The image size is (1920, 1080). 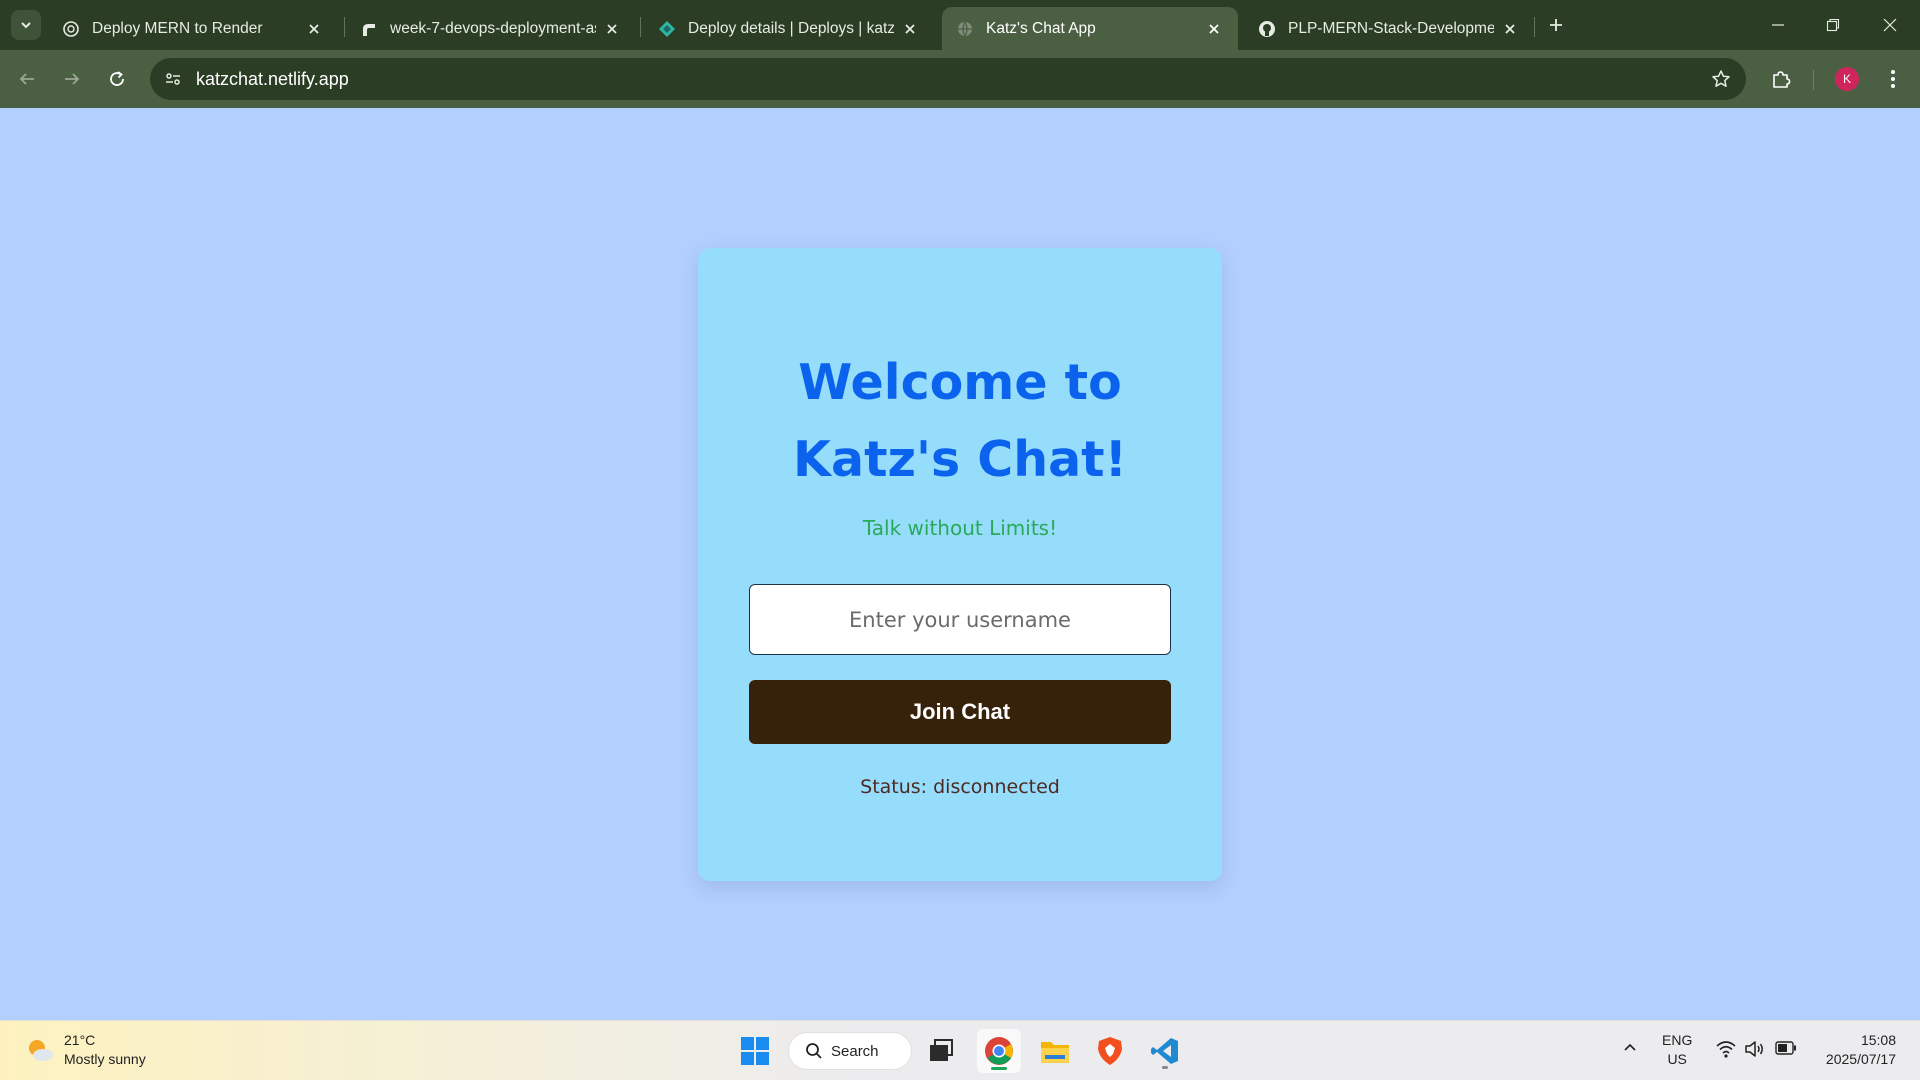 I want to click on taskbar-vscode, so click(x=1165, y=1051).